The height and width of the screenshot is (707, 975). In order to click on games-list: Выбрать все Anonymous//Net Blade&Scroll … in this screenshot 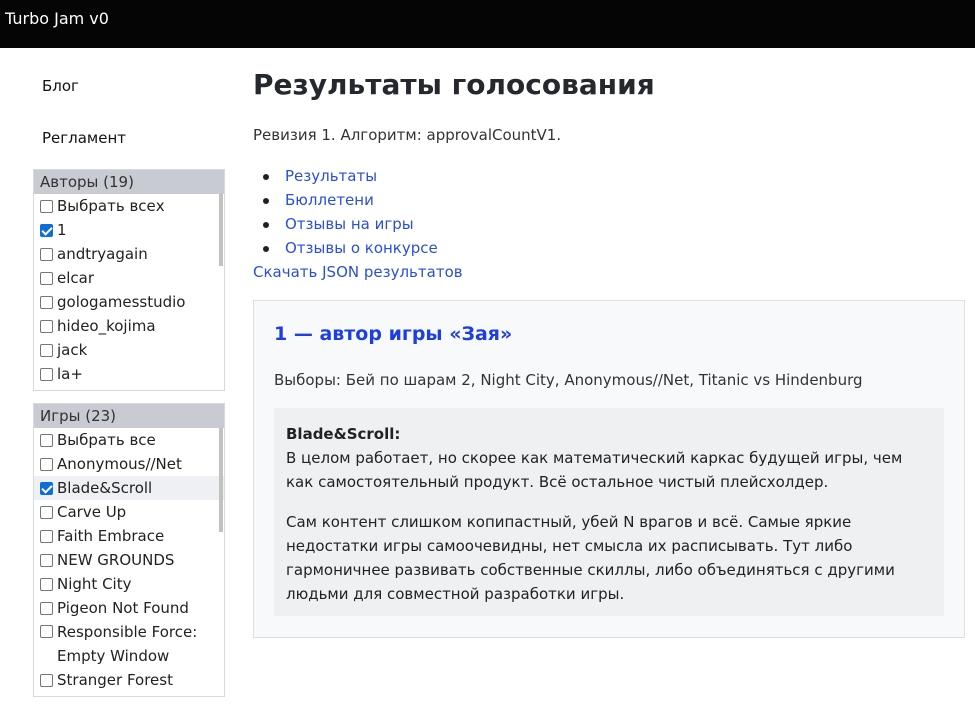, I will do `click(129, 560)`.